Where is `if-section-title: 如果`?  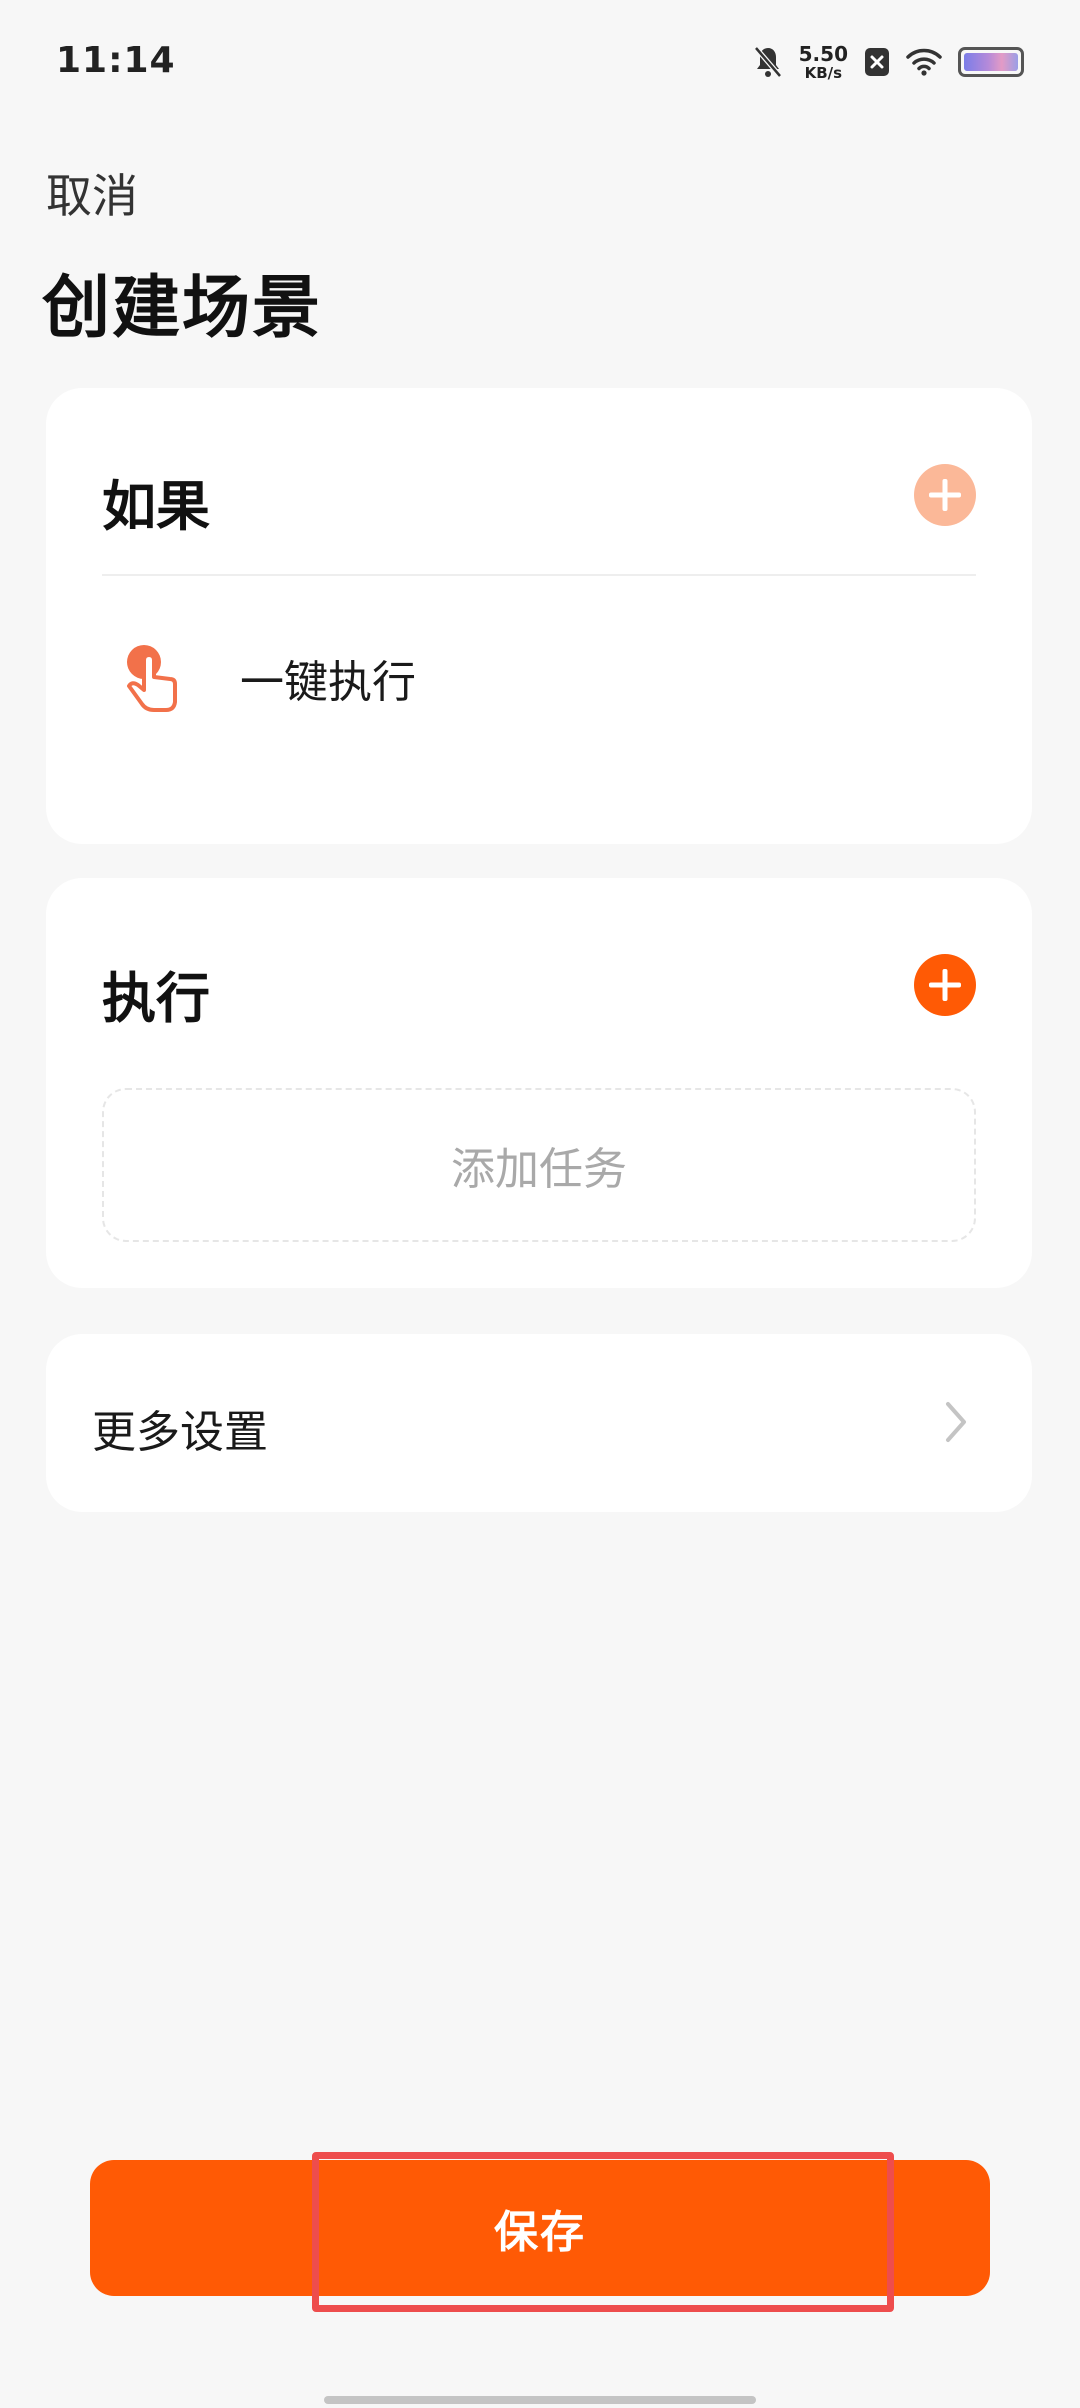 if-section-title: 如果 is located at coordinates (156, 506).